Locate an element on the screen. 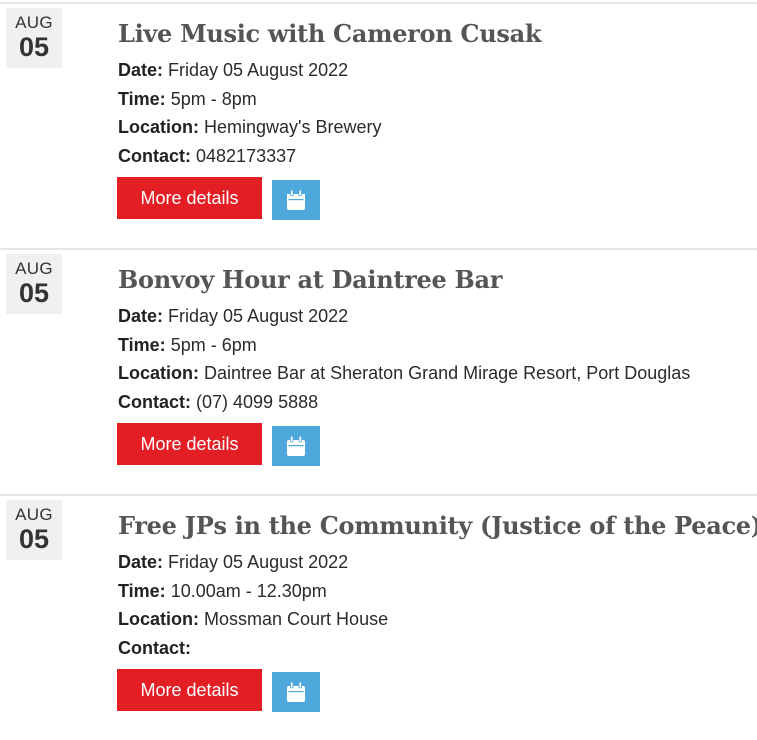 The height and width of the screenshot is (740, 757). event-time-row: Time: 10.00am - 12.30pm is located at coordinates (222, 591).